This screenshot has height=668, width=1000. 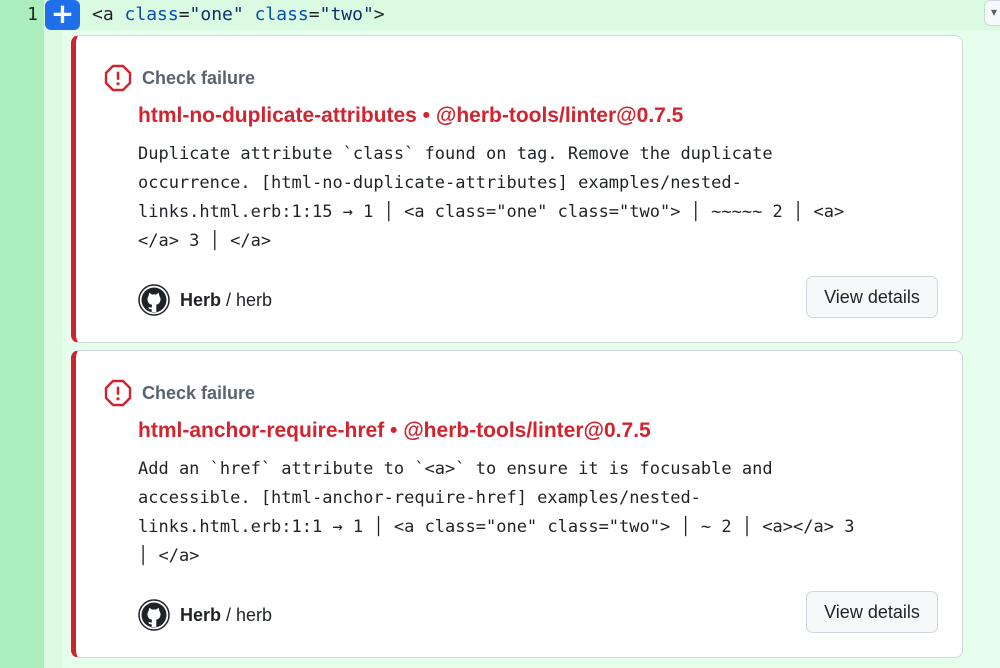 I want to click on code-string: "two", so click(x=346, y=14).